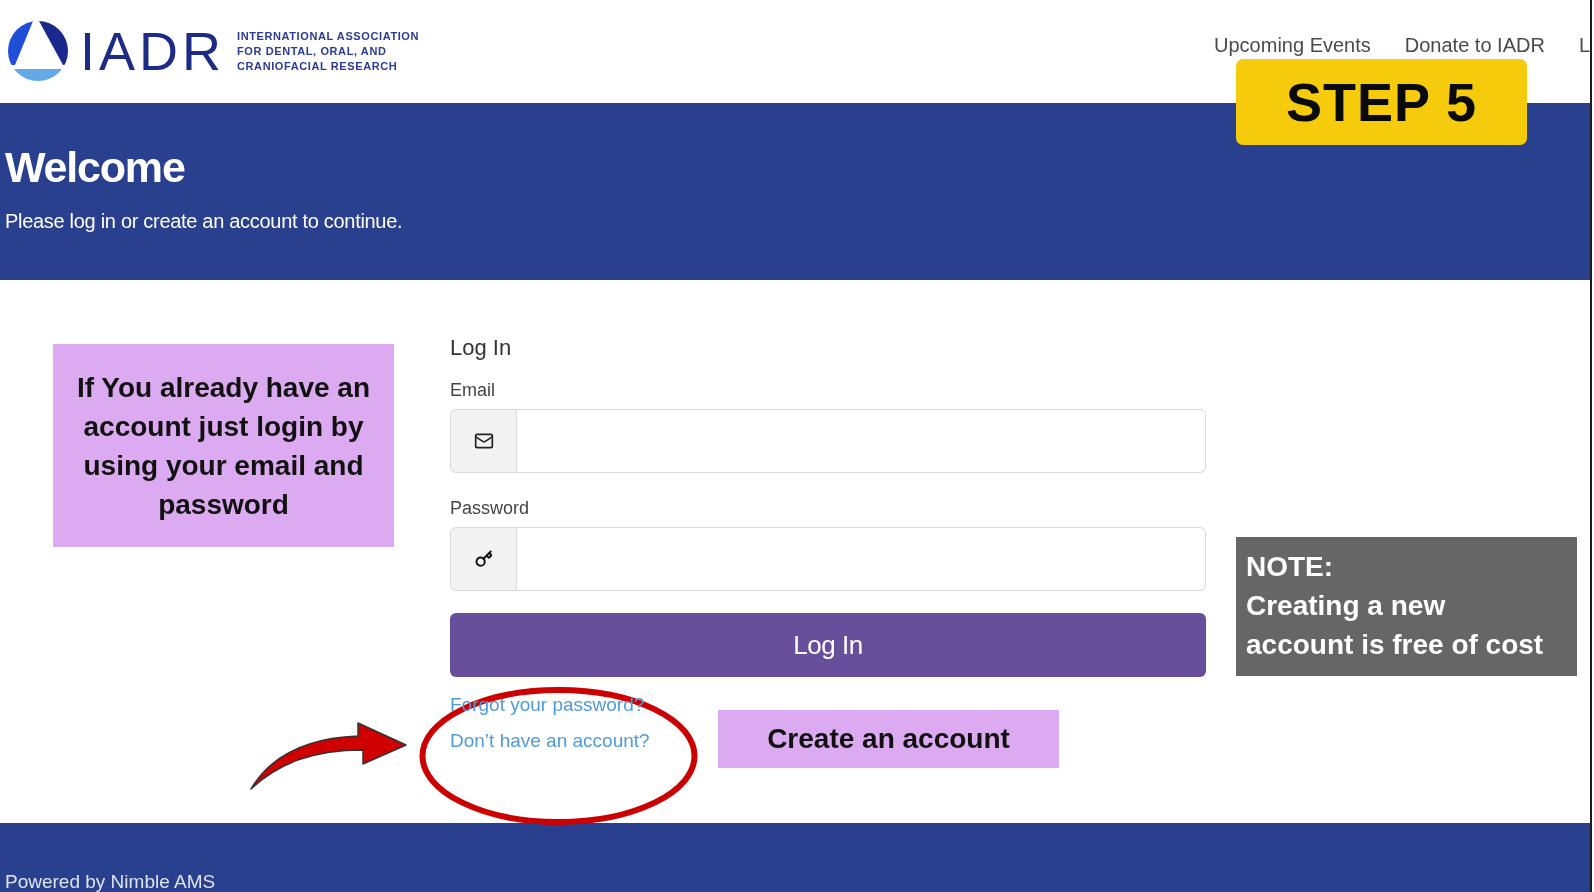  What do you see at coordinates (861, 441) in the screenshot?
I see `email-input` at bounding box center [861, 441].